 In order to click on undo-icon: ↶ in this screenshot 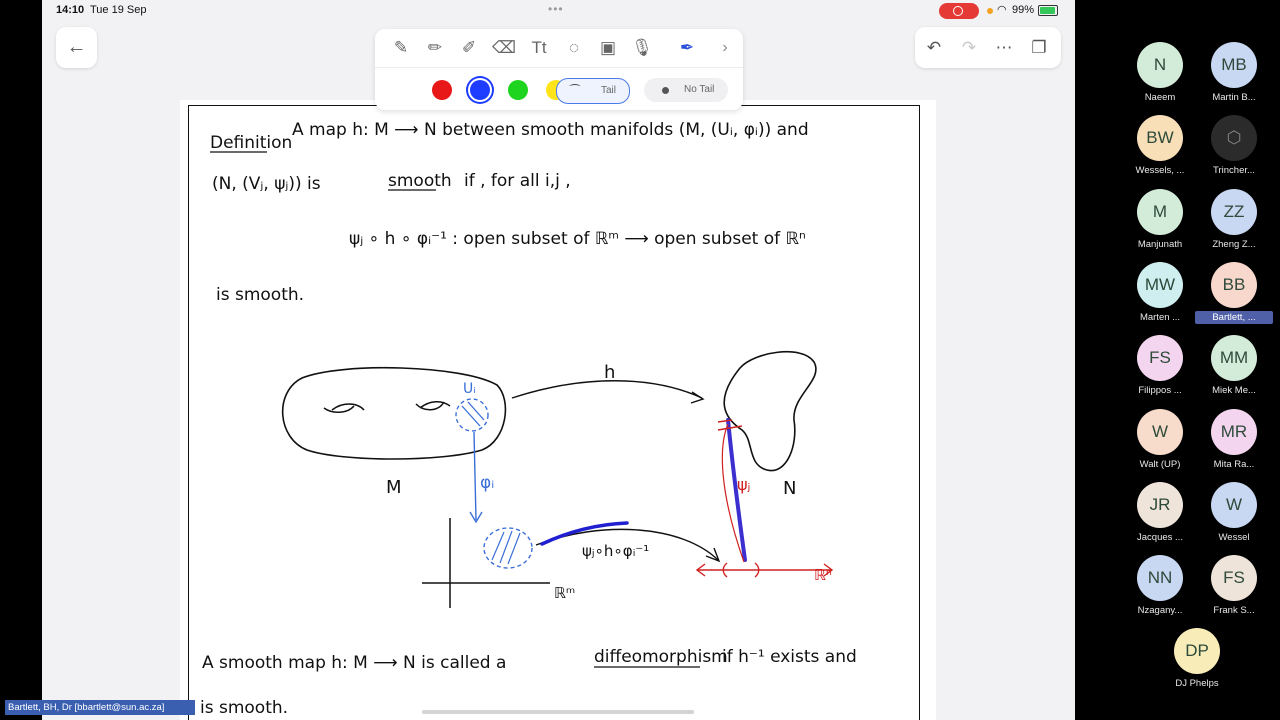, I will do `click(934, 47)`.